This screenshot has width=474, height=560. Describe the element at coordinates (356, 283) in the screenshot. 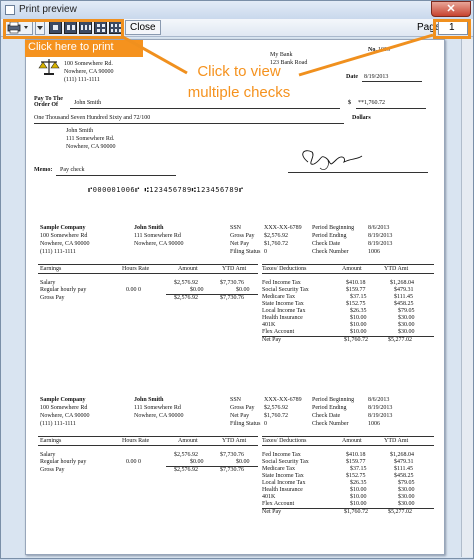

I see `tax-amount: $410.18` at that location.